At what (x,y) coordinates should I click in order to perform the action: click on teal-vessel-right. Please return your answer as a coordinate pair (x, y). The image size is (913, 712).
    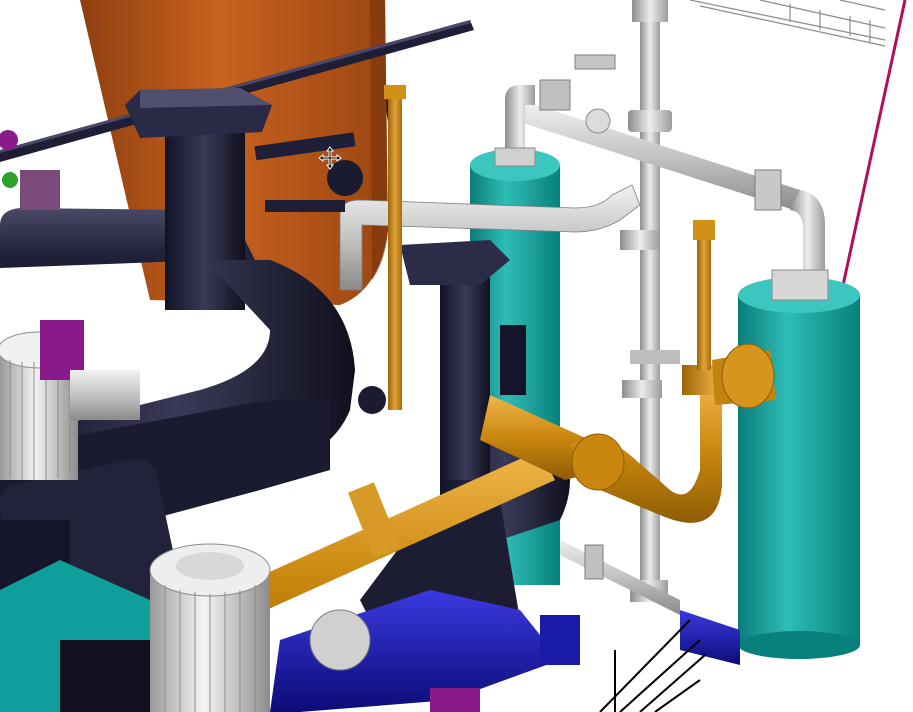
    Looking at the image, I should click on (799, 464).